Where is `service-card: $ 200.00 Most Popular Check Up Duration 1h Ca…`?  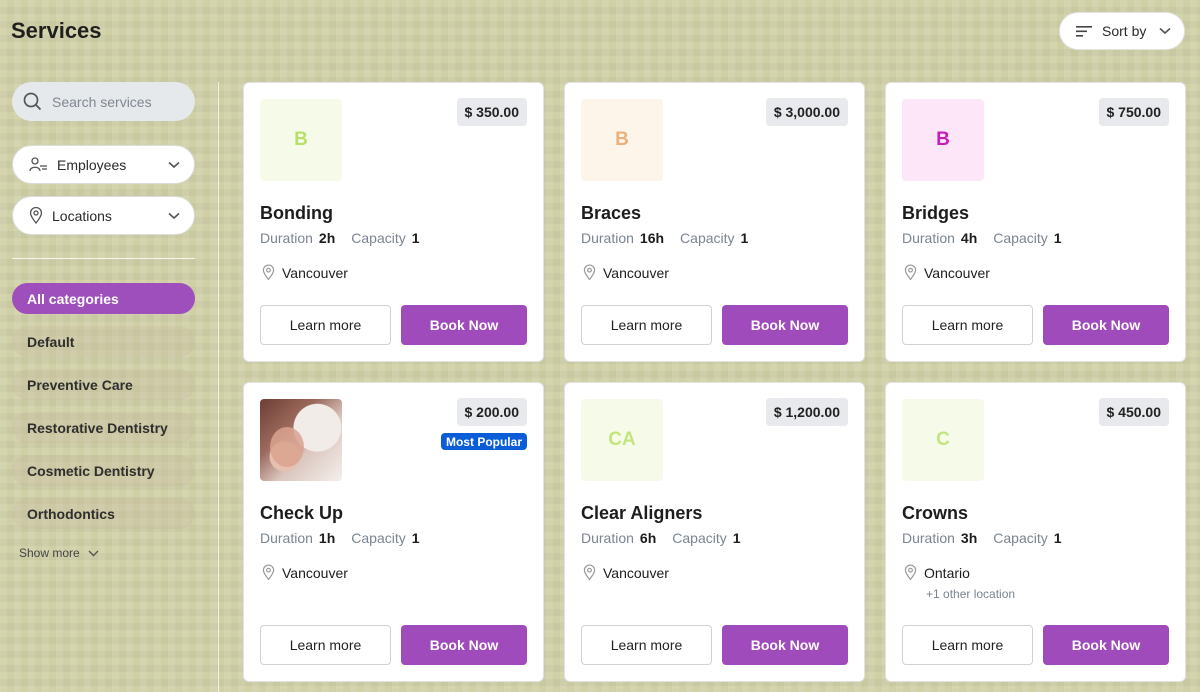 service-card: $ 200.00 Most Popular Check Up Duration 1h Ca… is located at coordinates (393, 532).